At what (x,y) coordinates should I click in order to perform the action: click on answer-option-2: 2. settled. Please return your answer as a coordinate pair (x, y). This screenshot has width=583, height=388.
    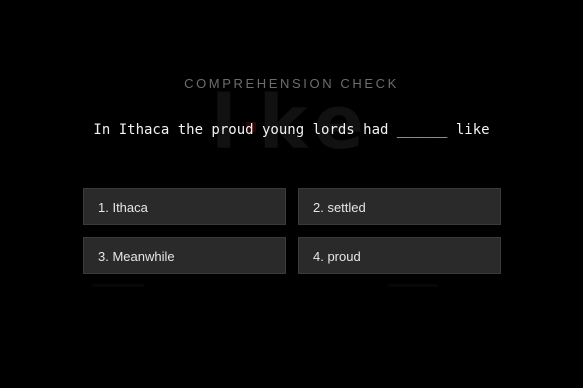
    Looking at the image, I should click on (399, 206).